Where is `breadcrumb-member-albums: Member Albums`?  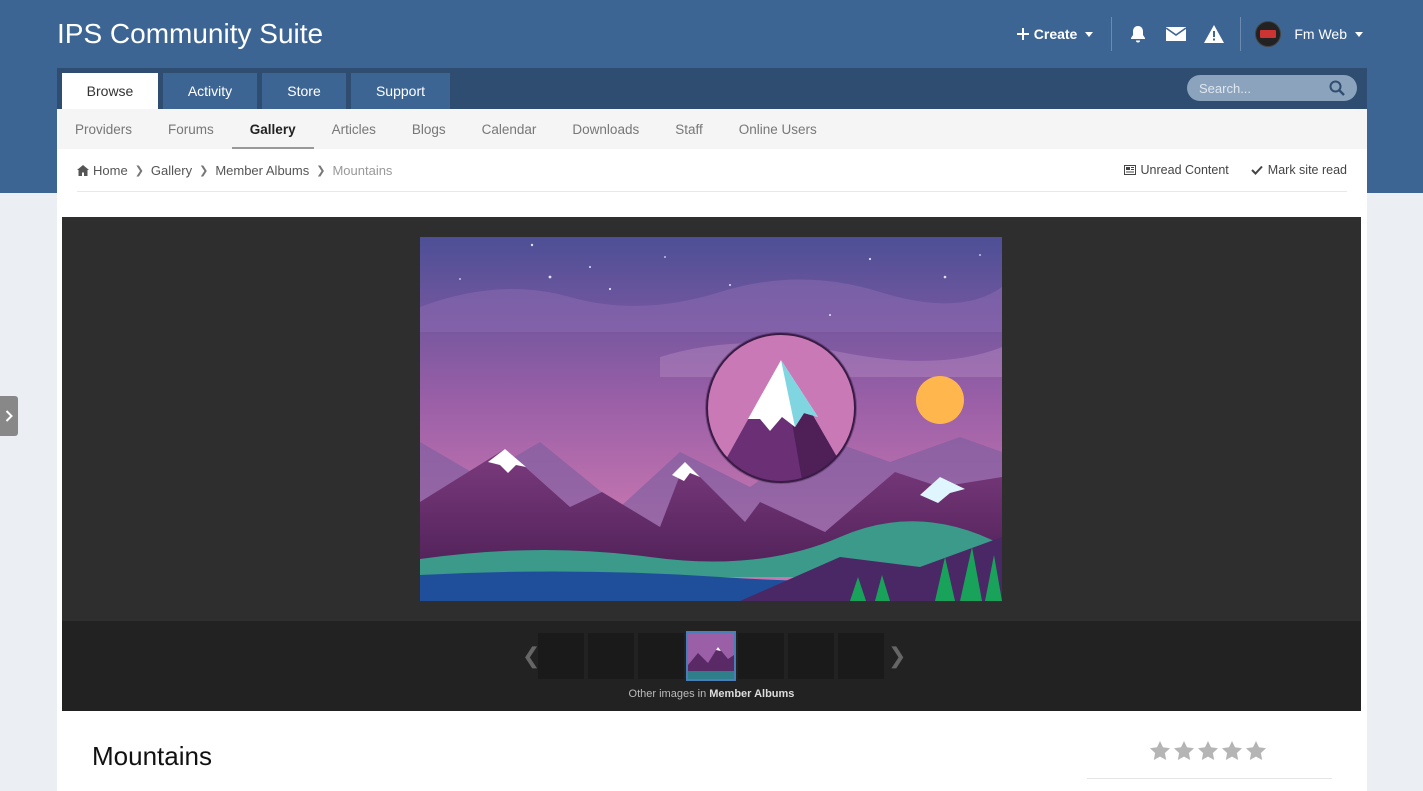
breadcrumb-member-albums: Member Albums is located at coordinates (262, 170).